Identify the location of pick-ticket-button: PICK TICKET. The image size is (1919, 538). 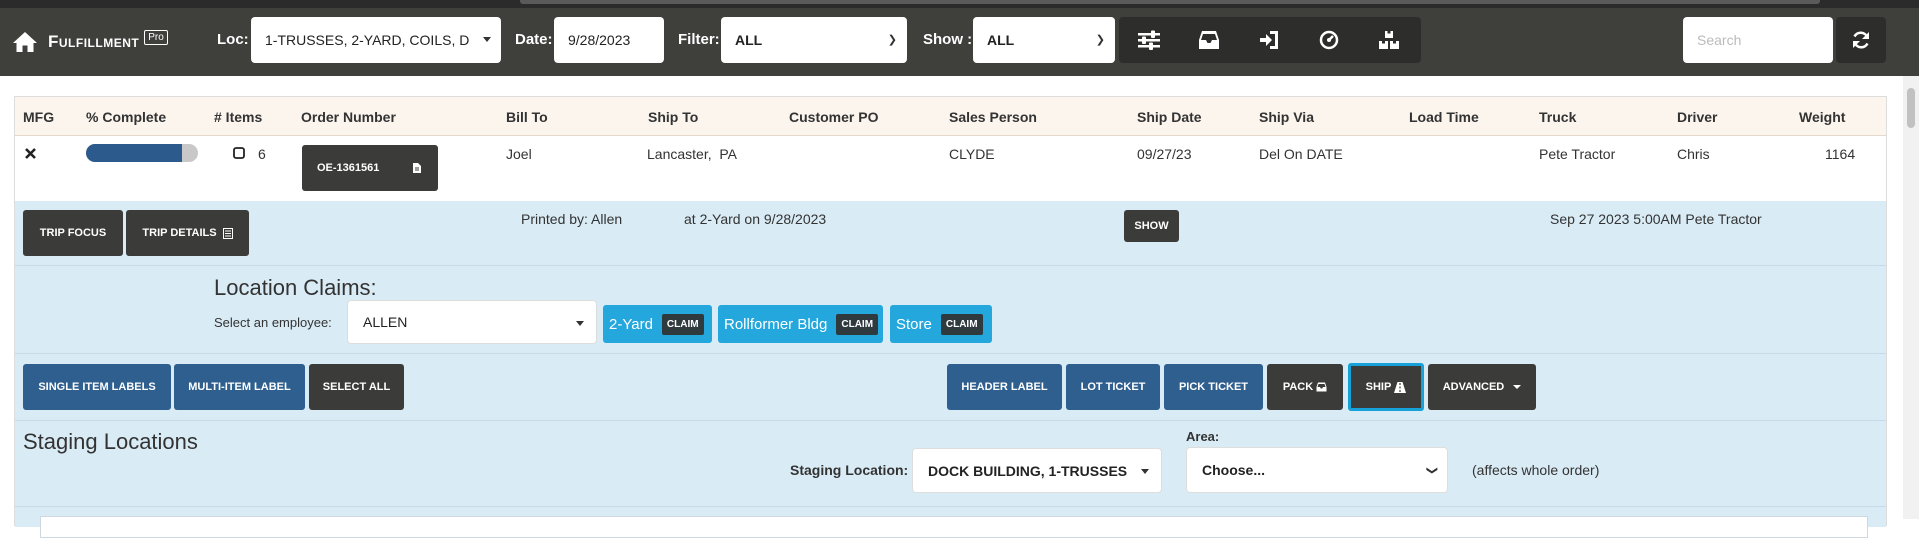
(1213, 387).